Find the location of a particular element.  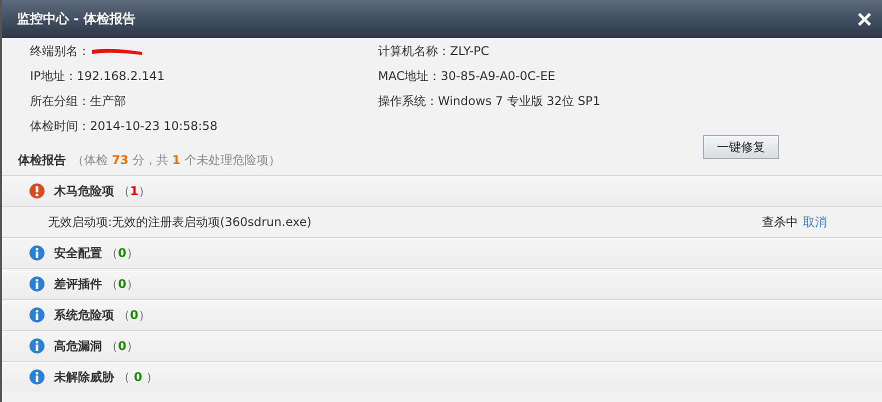

report-title: 体检报告 is located at coordinates (42, 160).